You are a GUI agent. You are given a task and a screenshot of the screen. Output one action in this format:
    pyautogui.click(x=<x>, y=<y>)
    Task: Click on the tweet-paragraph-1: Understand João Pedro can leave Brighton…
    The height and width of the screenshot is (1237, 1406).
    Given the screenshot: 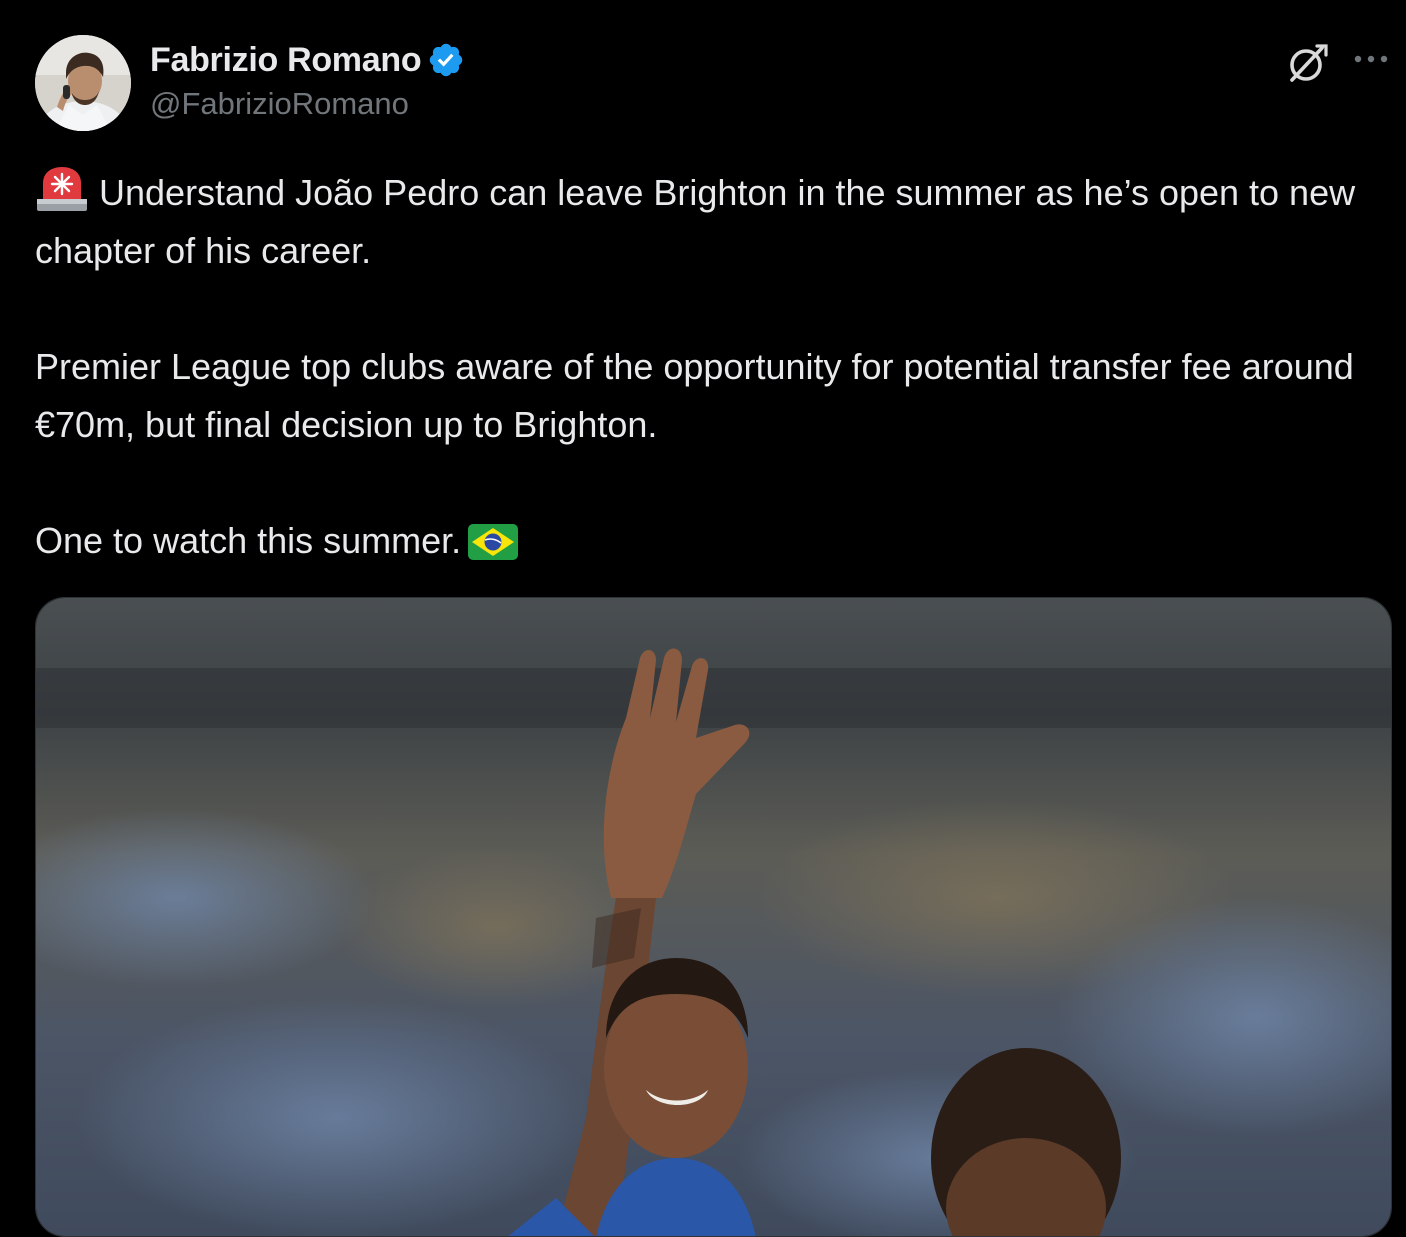 What is the action you would take?
    pyautogui.click(x=710, y=222)
    